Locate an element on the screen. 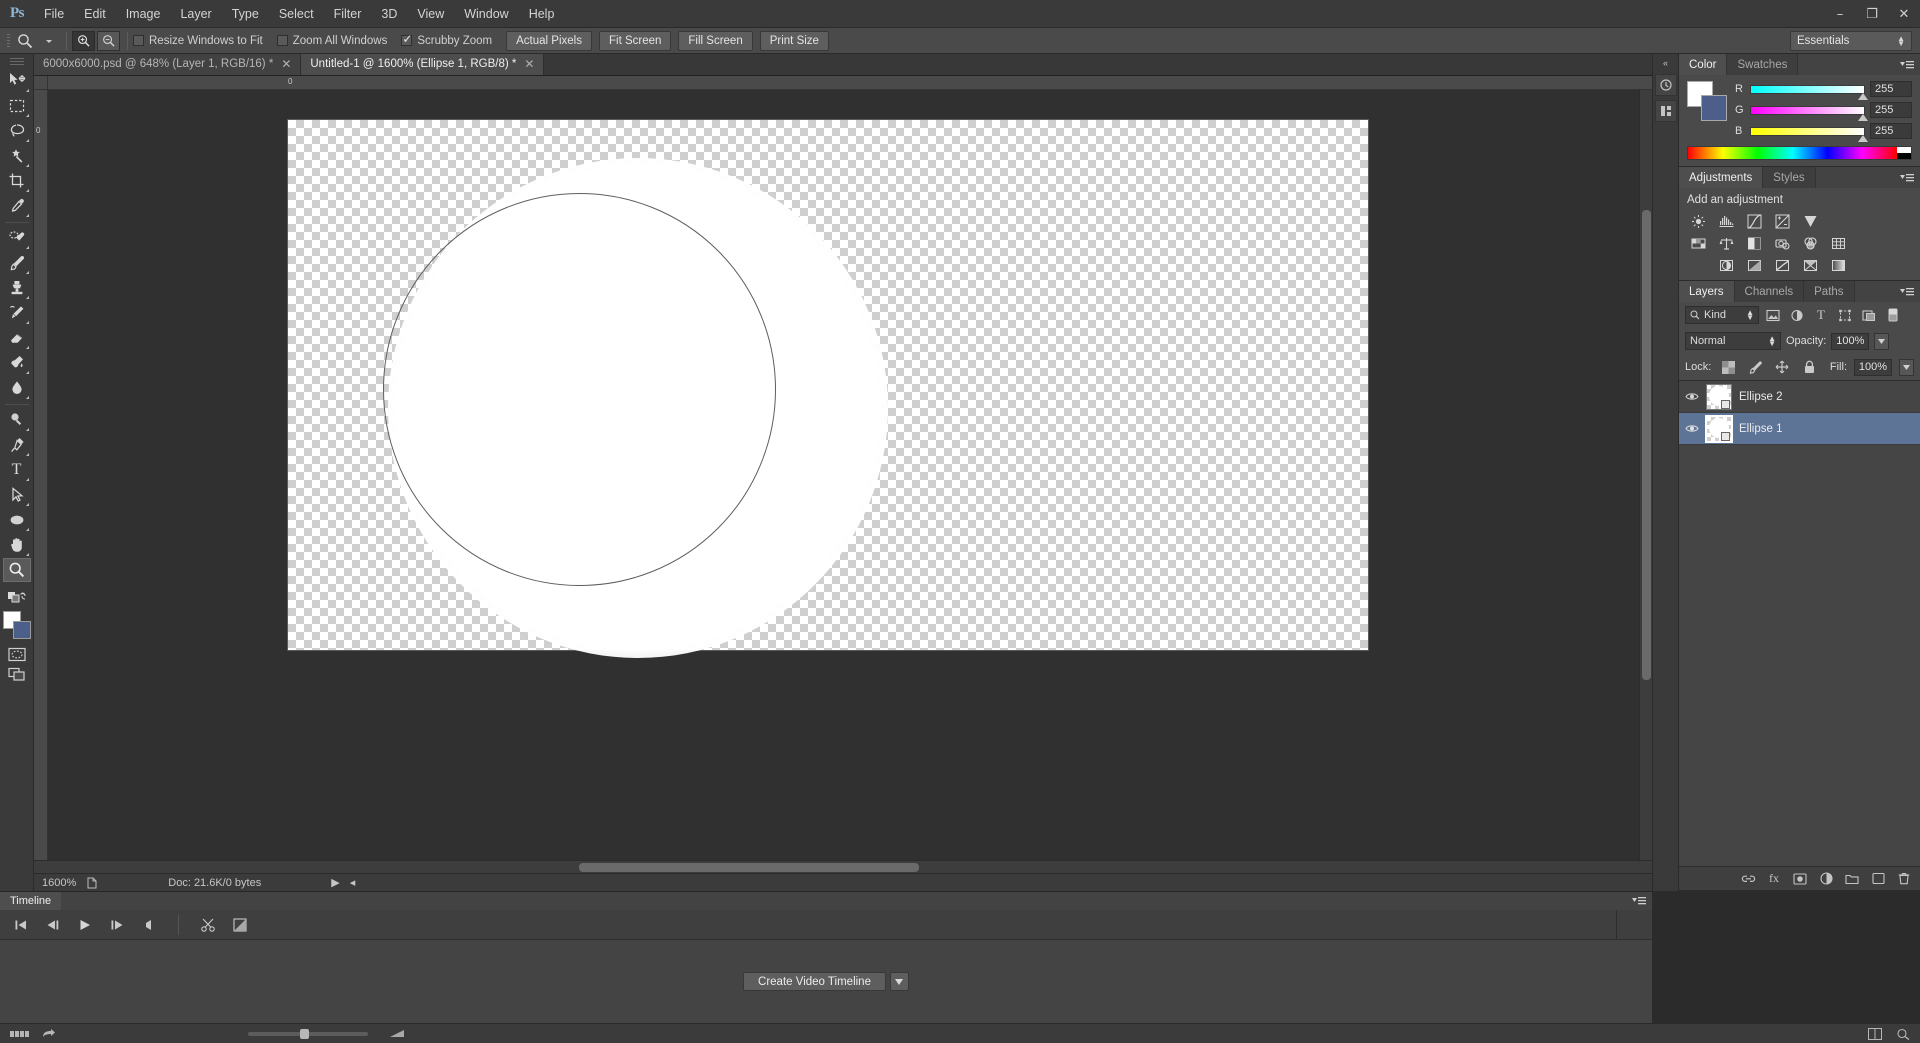  color-balance-icon is located at coordinates (1726, 243).